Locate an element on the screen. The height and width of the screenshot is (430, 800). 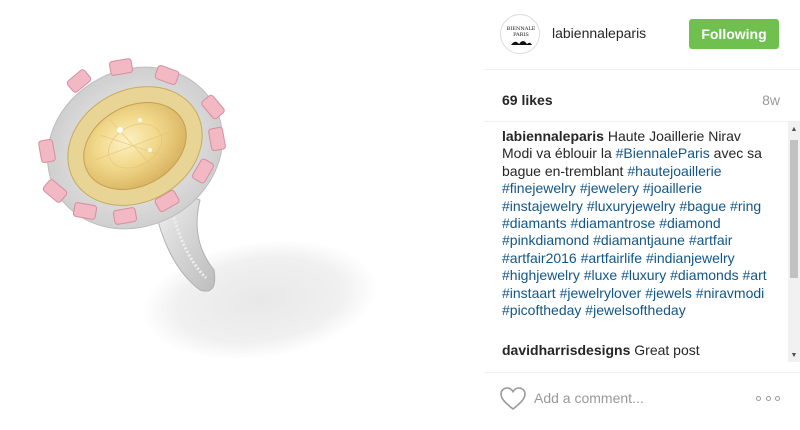
hashtag-link: #finejewelry is located at coordinates (539, 188).